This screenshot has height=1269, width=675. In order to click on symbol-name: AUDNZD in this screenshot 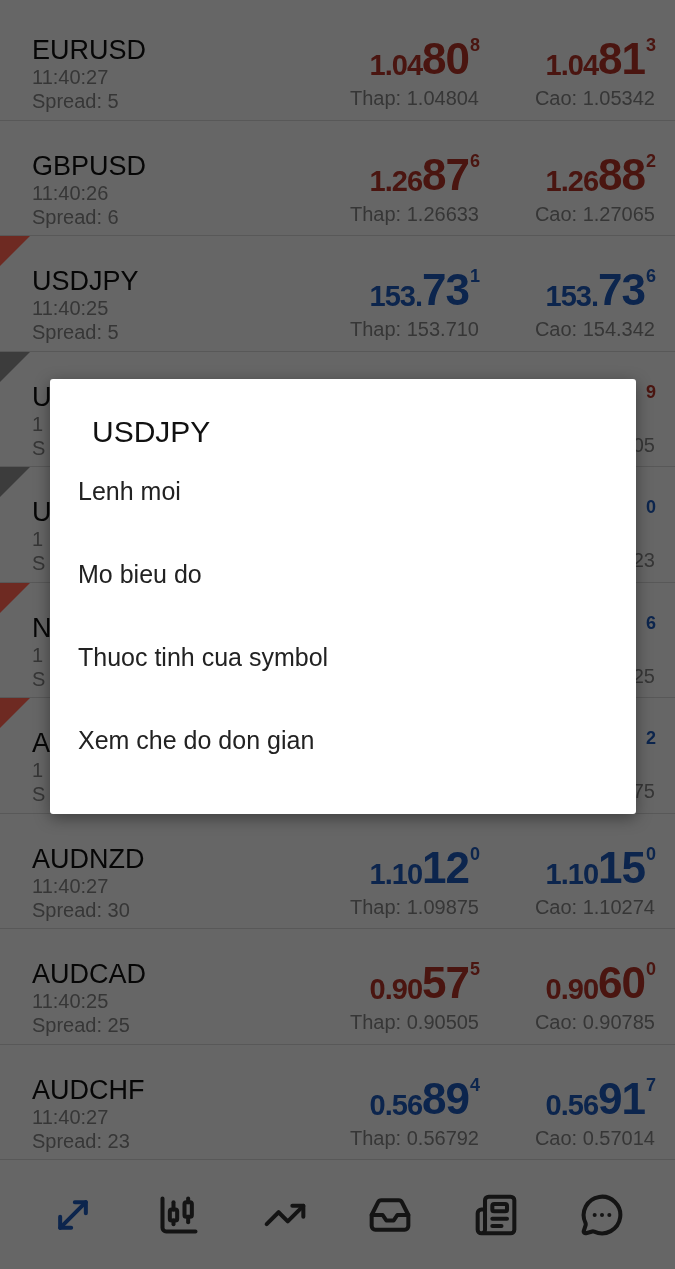, I will do `click(88, 858)`.